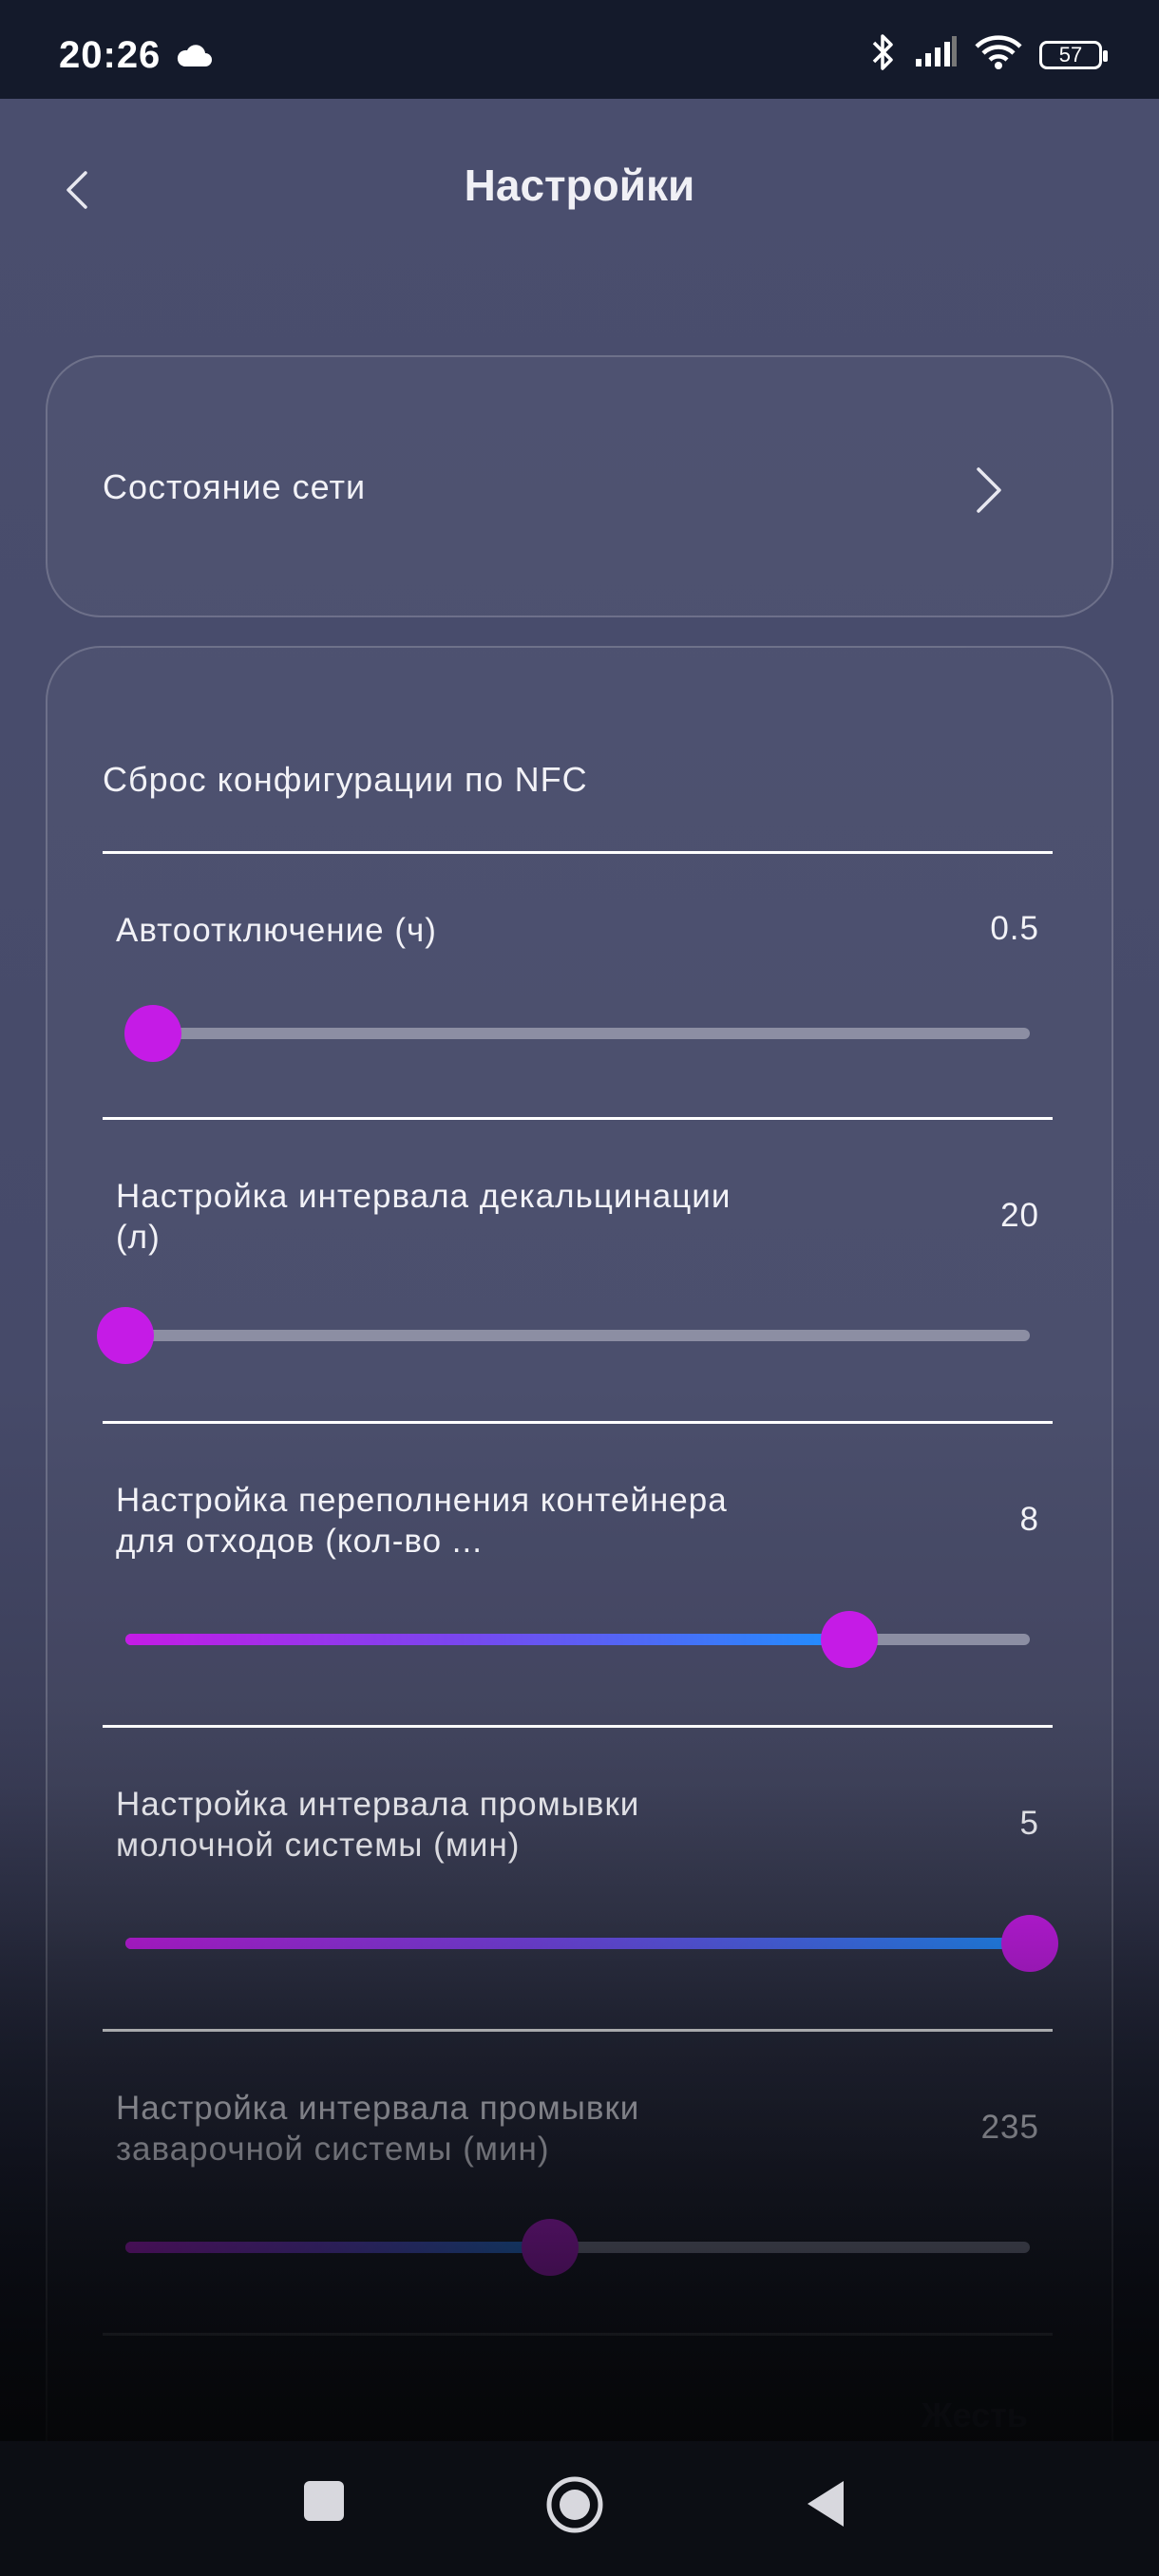 Image resolution: width=1159 pixels, height=2576 pixels. Describe the element at coordinates (194, 57) in the screenshot. I see `cloud-icon` at that location.